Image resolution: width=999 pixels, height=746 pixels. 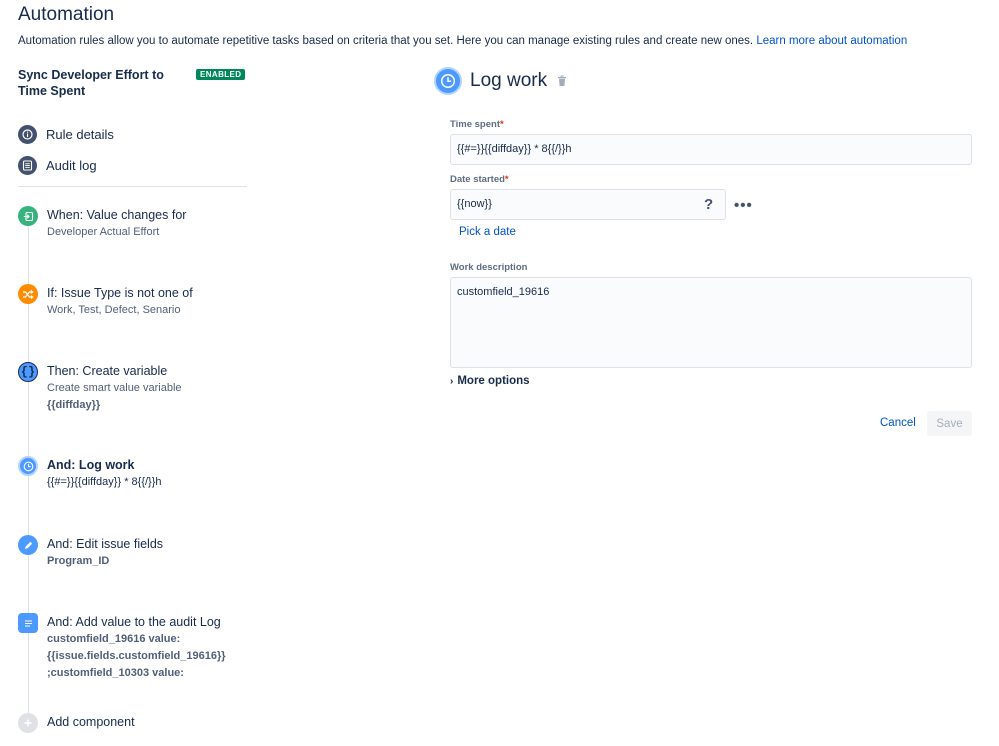 What do you see at coordinates (114, 388) in the screenshot?
I see `step-detail: Create smart value variable` at bounding box center [114, 388].